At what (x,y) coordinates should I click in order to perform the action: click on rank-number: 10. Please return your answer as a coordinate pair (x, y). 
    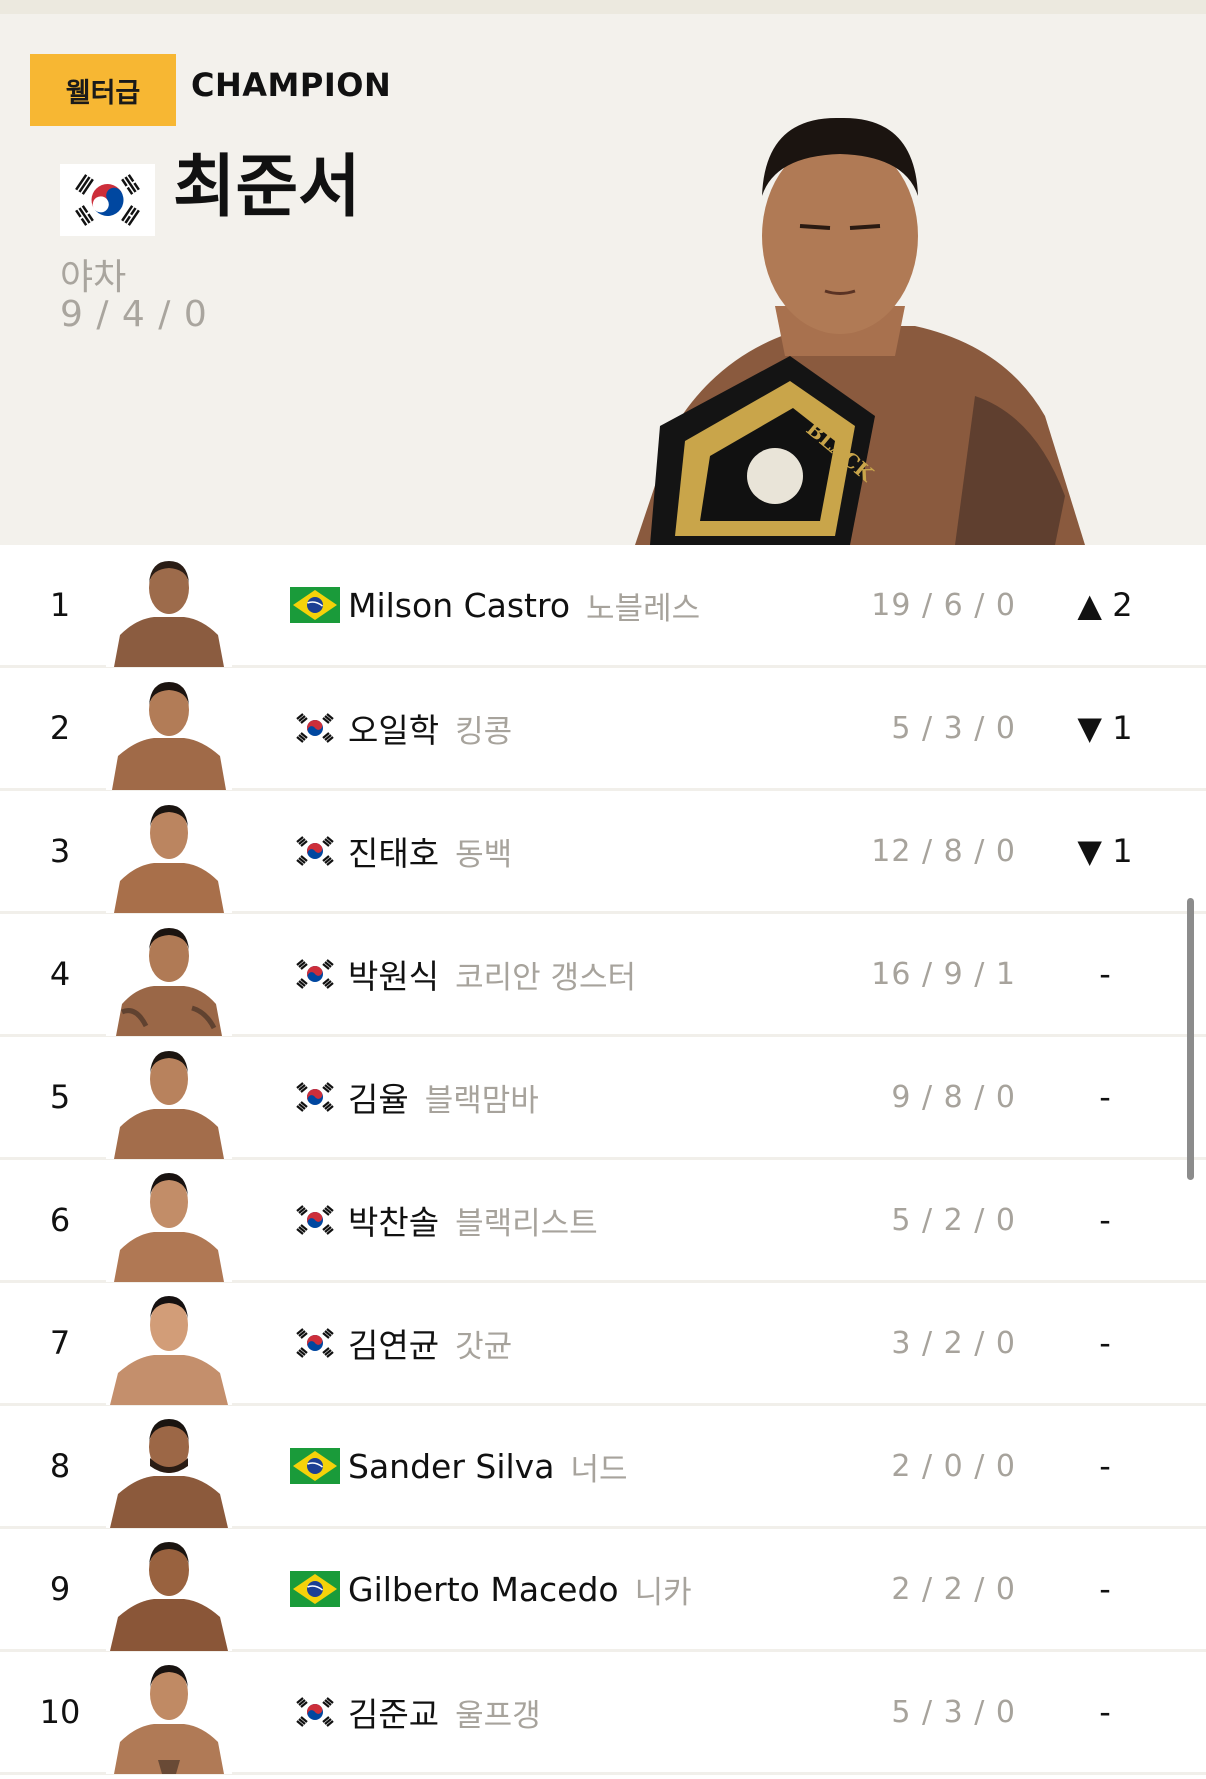
    Looking at the image, I should click on (60, 1712).